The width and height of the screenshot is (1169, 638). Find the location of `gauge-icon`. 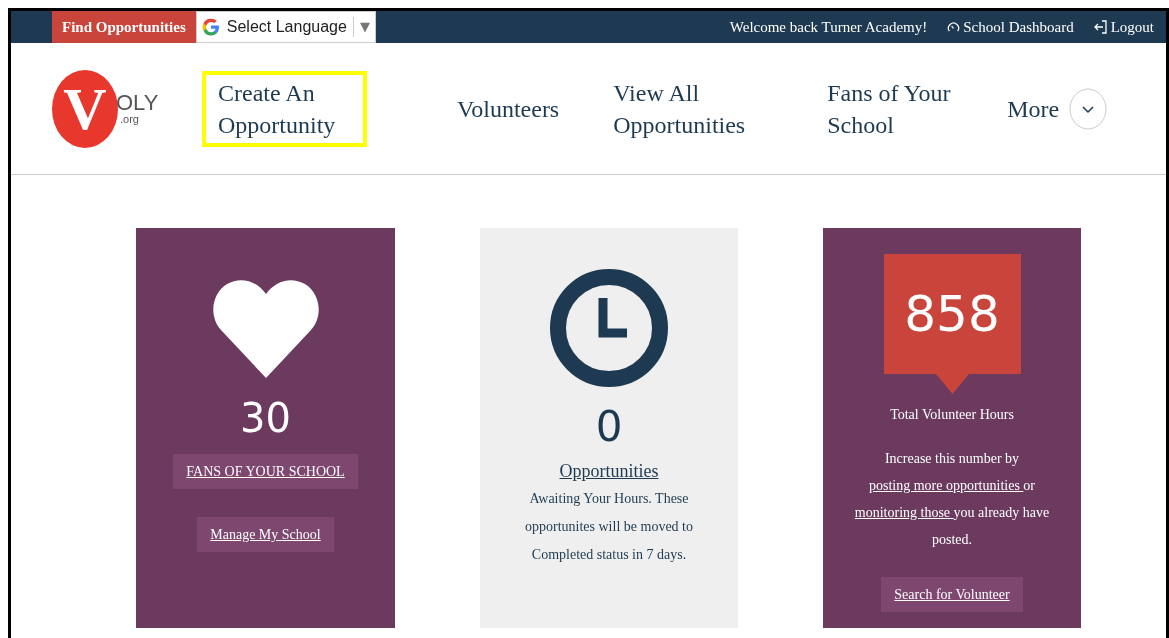

gauge-icon is located at coordinates (954, 27).